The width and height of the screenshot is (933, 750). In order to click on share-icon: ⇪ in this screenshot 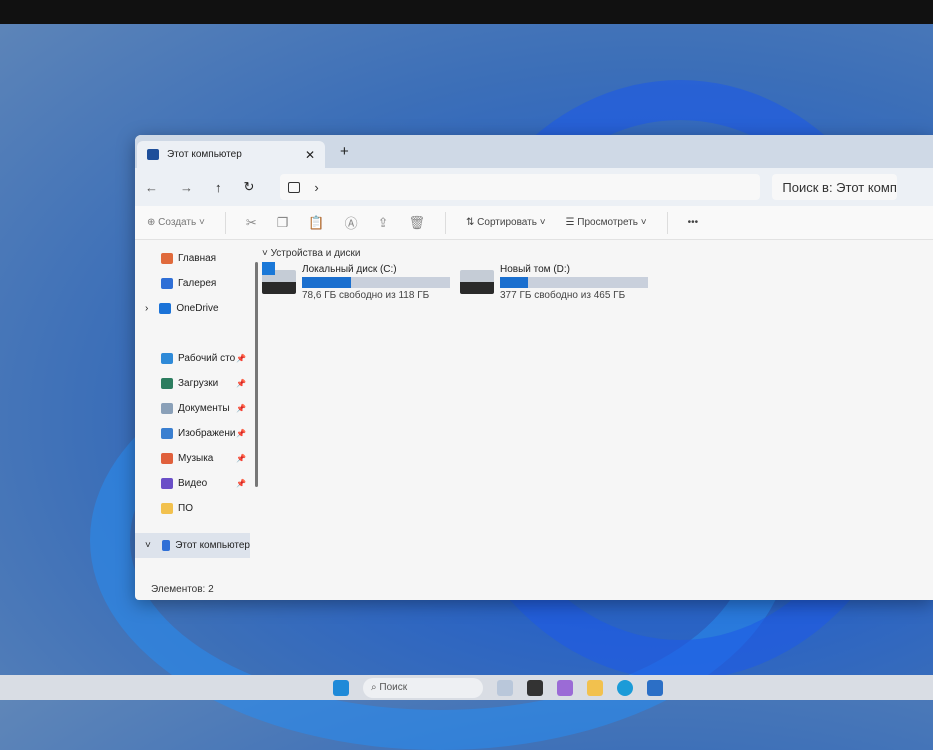, I will do `click(383, 223)`.